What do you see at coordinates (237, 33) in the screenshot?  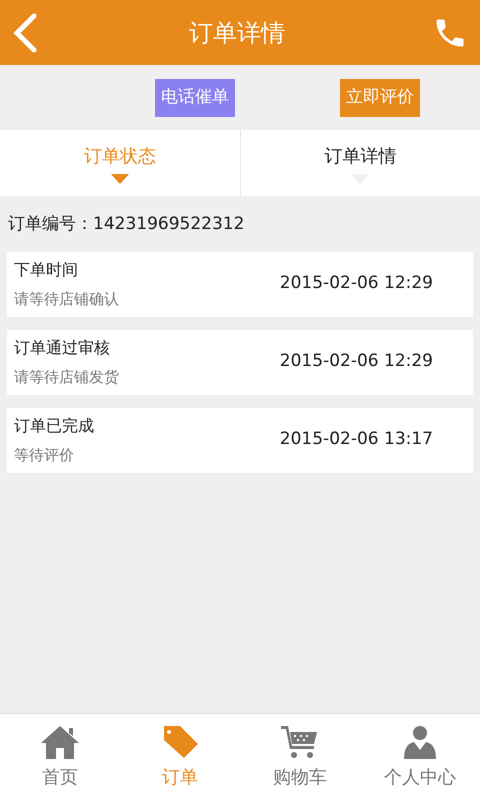 I see `page-title: 订单详情` at bounding box center [237, 33].